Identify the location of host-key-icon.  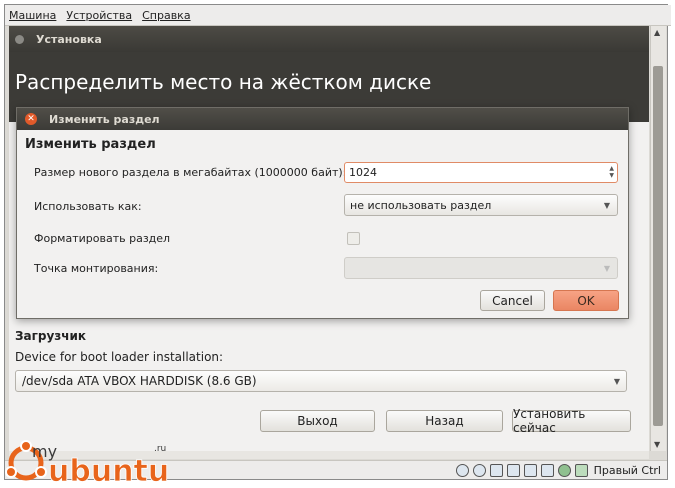
(581, 470).